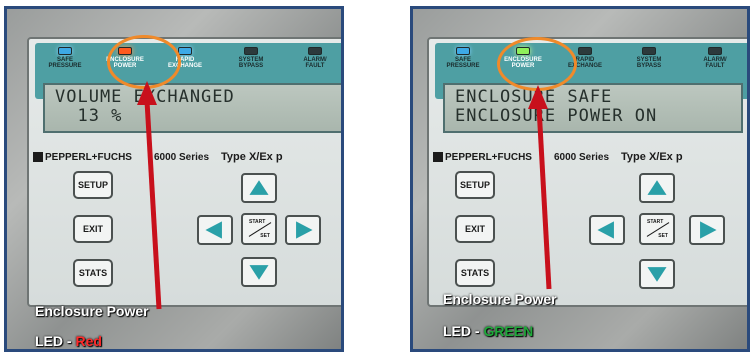  I want to click on caption-led-state: LED - GREEN, so click(488, 331).